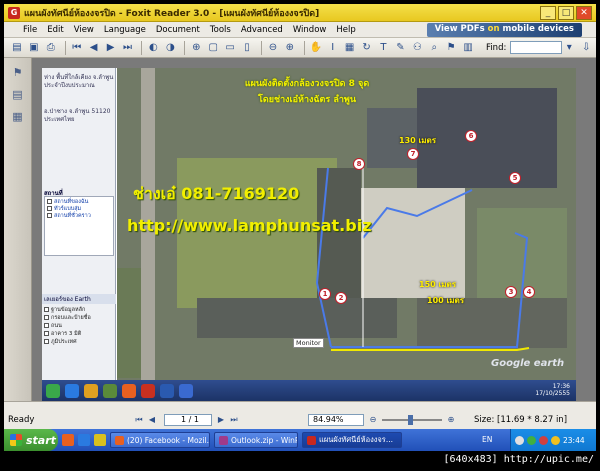 Image resolution: width=600 pixels, height=471 pixels. I want to click on contact-phone: ช่างเอ๋ 081-7169120, so click(216, 193).